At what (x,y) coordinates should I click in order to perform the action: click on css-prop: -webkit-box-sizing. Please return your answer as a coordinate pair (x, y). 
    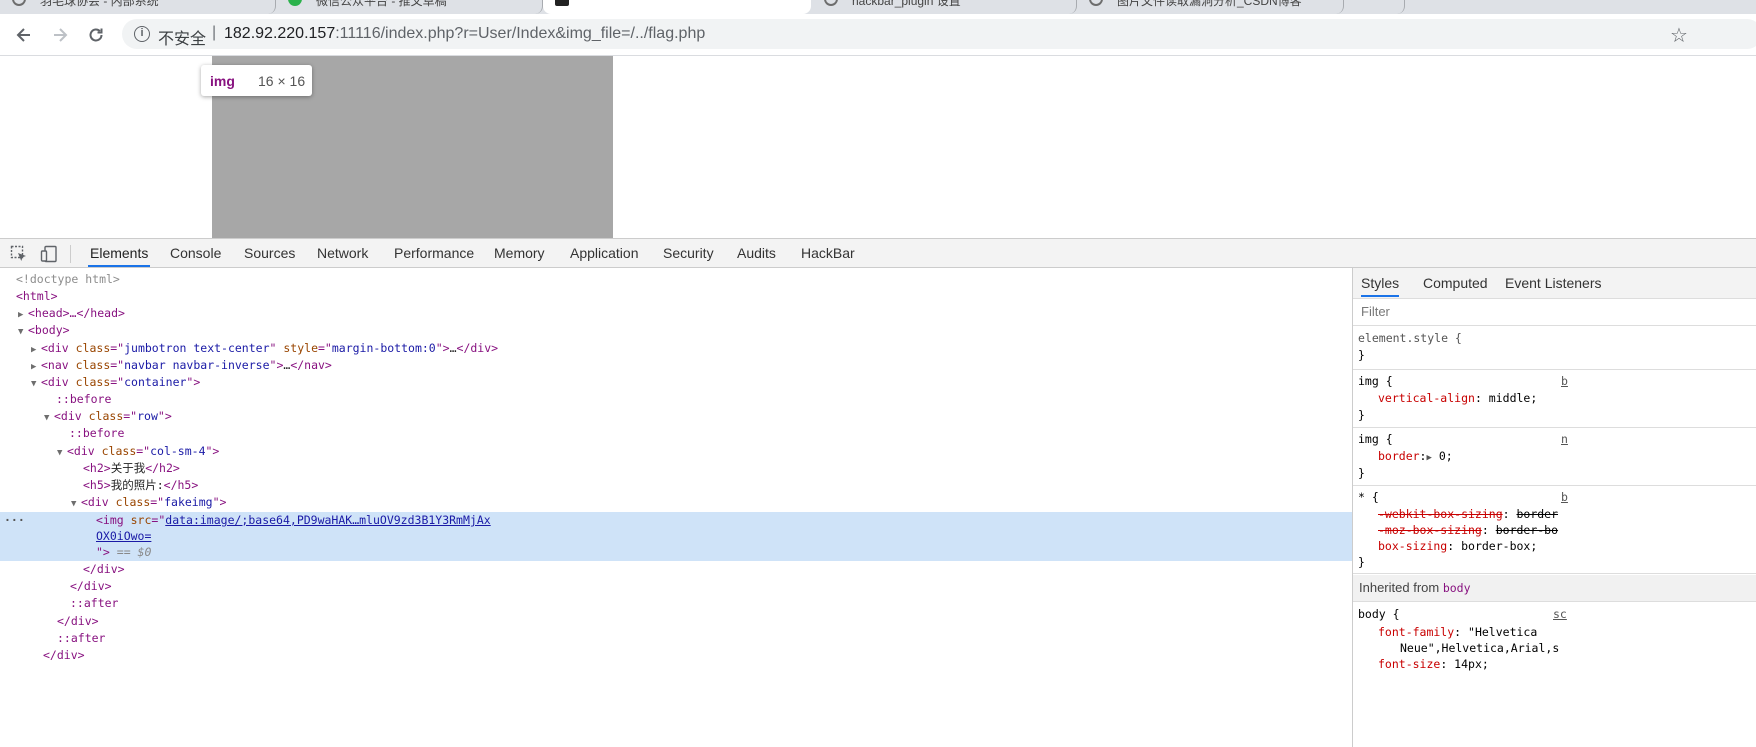
    Looking at the image, I should click on (1440, 514).